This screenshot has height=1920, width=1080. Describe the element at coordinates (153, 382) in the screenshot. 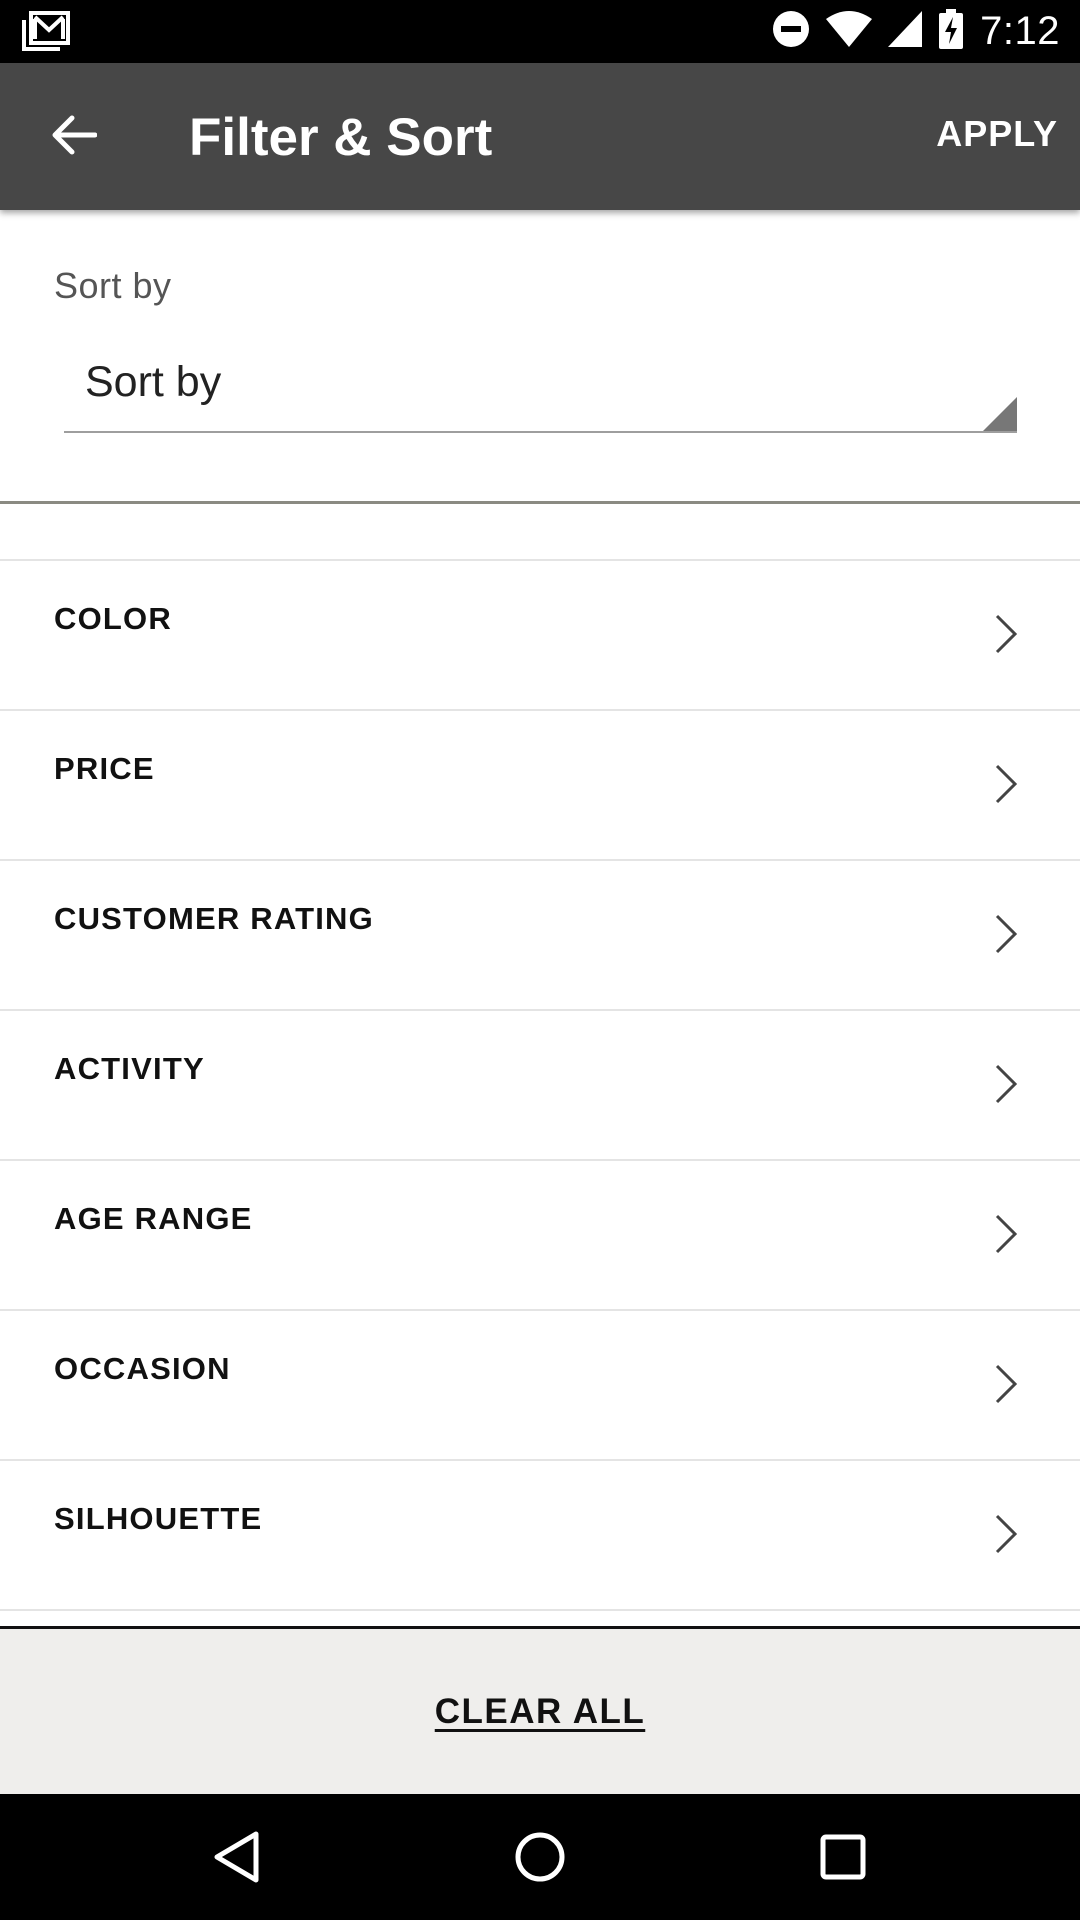

I see `sort-selected-value: Sort by` at that location.